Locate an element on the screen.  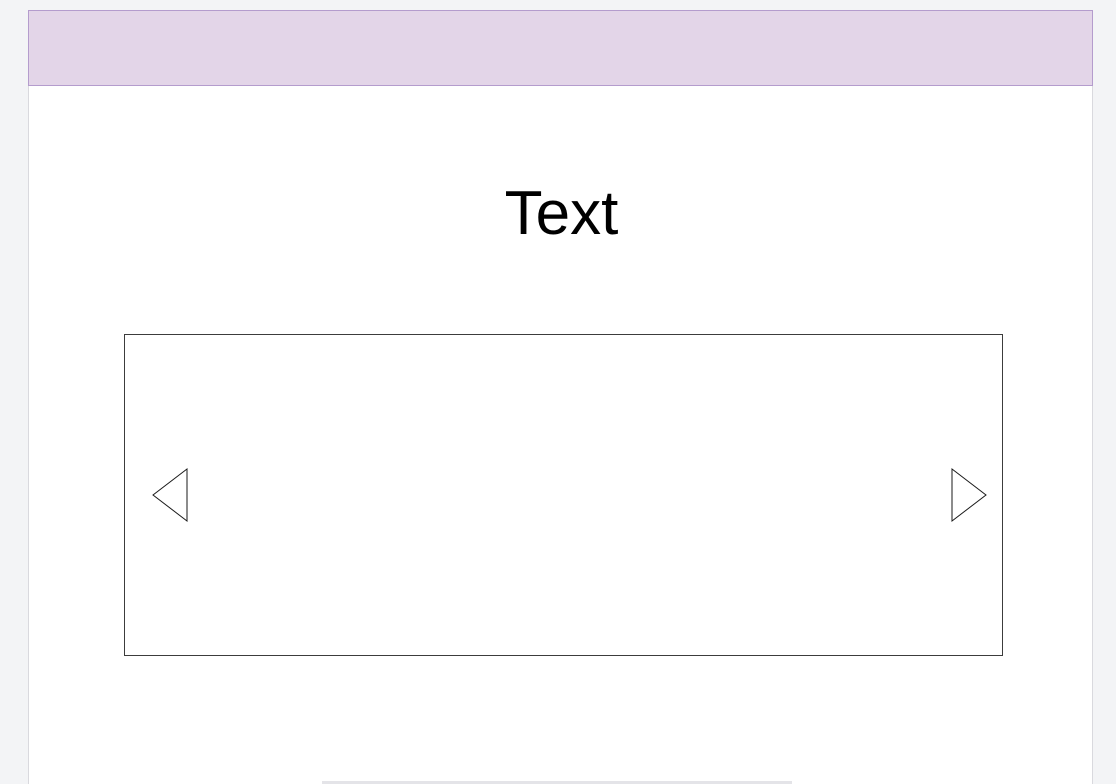
carousel-prev-button is located at coordinates (171, 495).